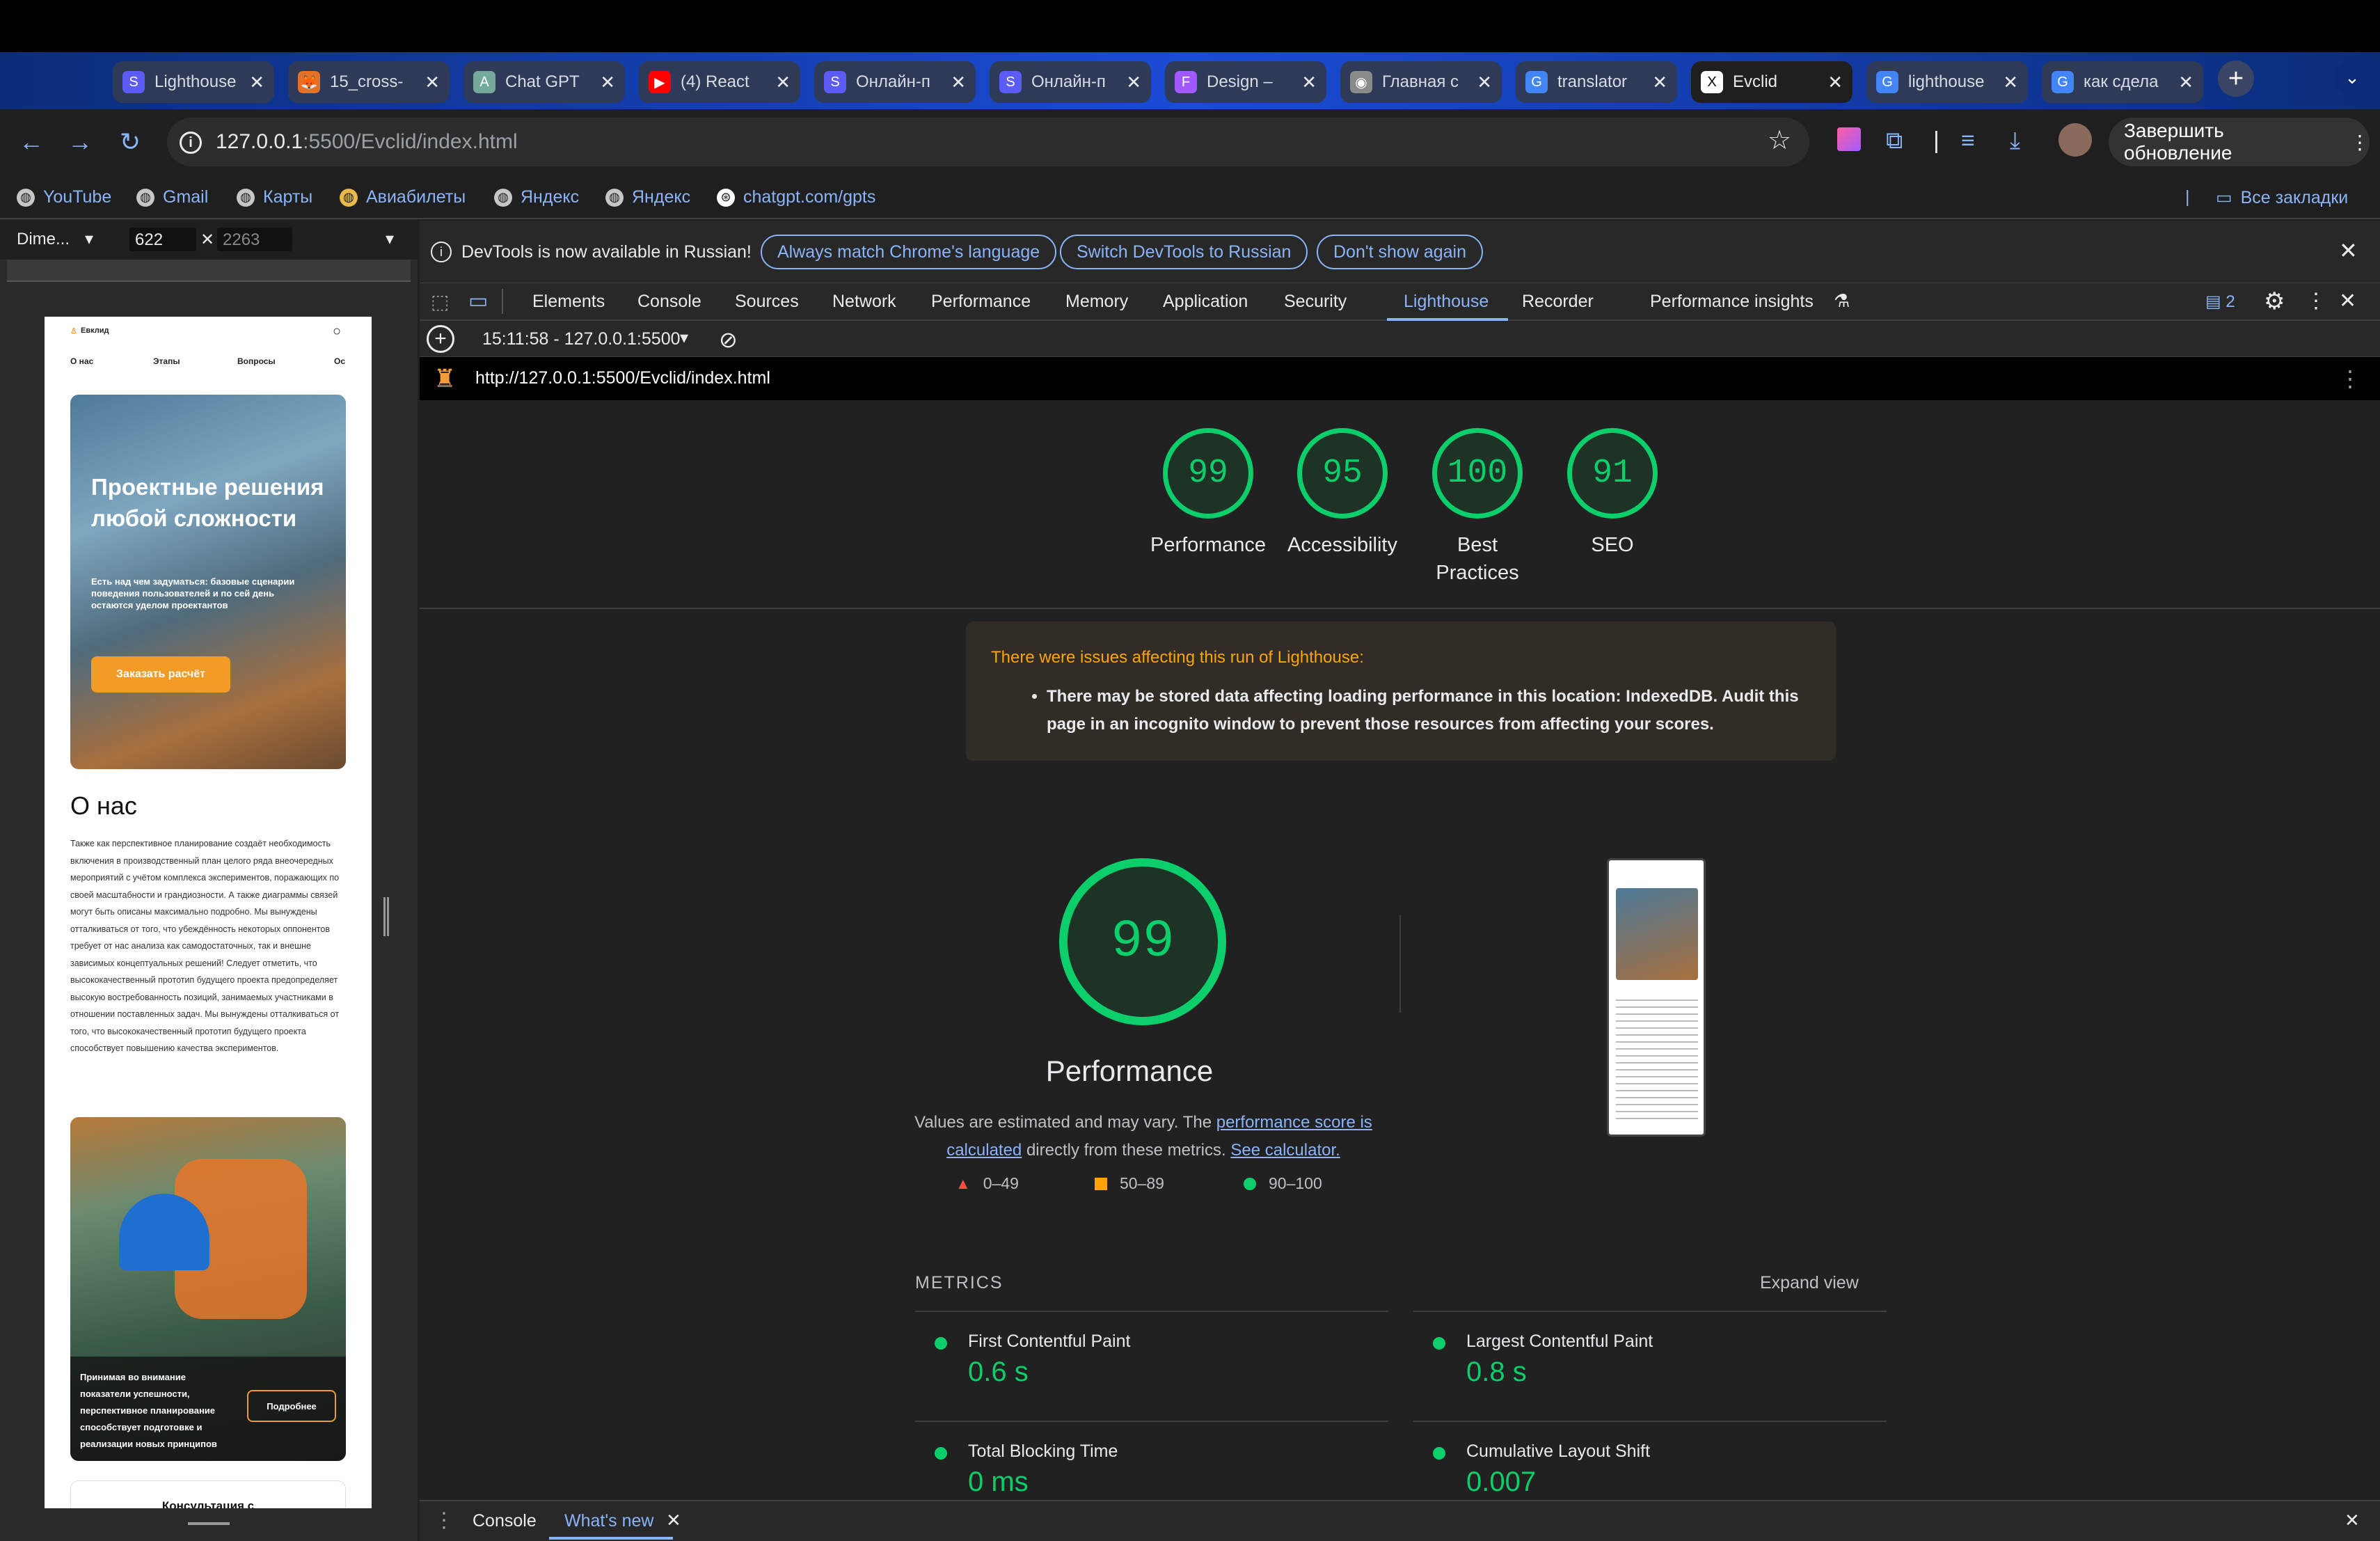  What do you see at coordinates (1968, 141) in the screenshot?
I see `media-controls-icon: ≡` at bounding box center [1968, 141].